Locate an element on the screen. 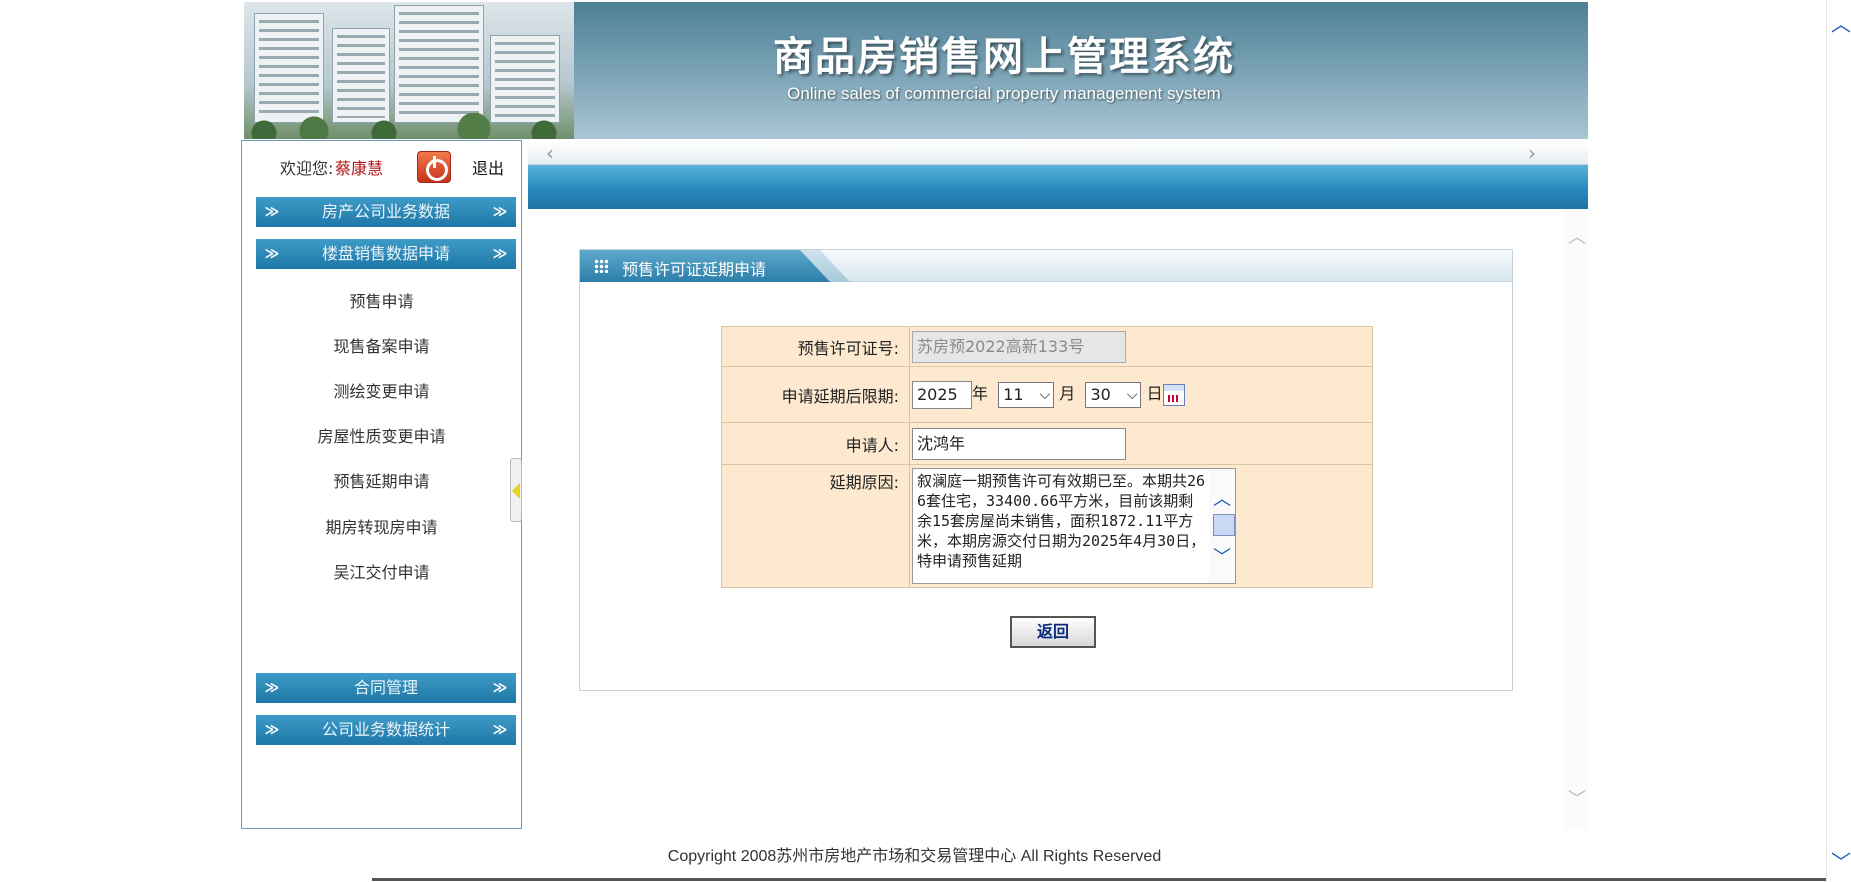 The width and height of the screenshot is (1851, 882). day-select: 30 ⌵ is located at coordinates (1113, 394).